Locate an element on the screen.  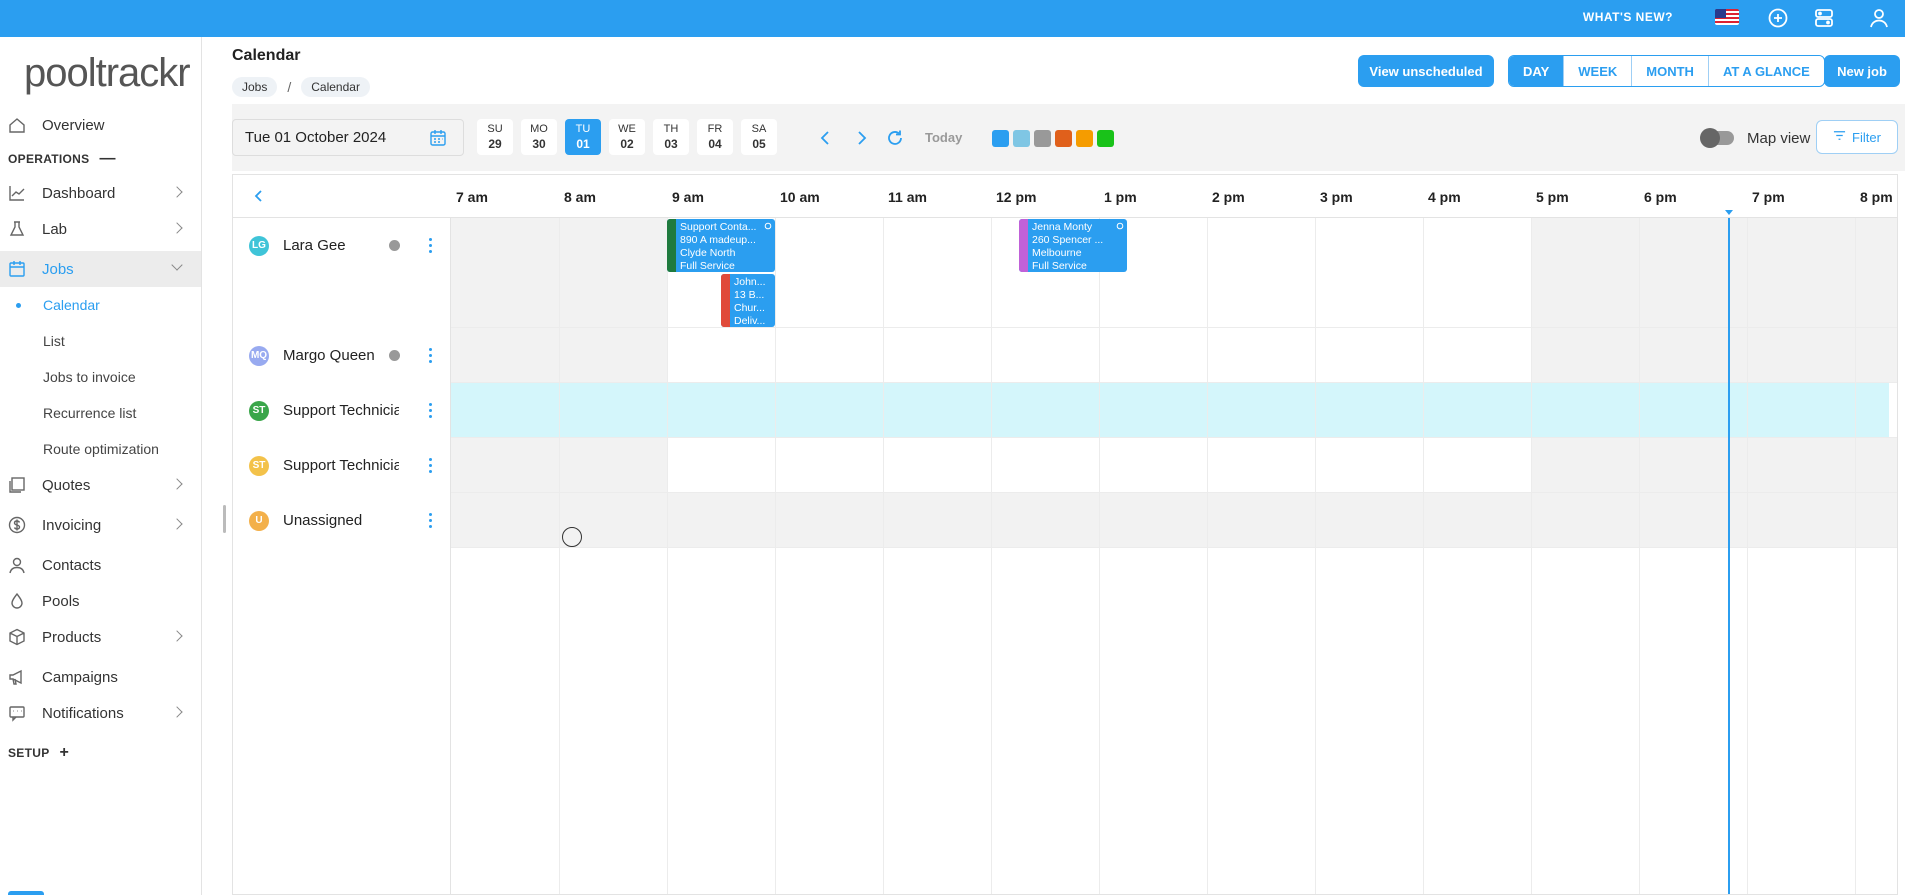
sidebar-resize-handle is located at coordinates (224, 519).